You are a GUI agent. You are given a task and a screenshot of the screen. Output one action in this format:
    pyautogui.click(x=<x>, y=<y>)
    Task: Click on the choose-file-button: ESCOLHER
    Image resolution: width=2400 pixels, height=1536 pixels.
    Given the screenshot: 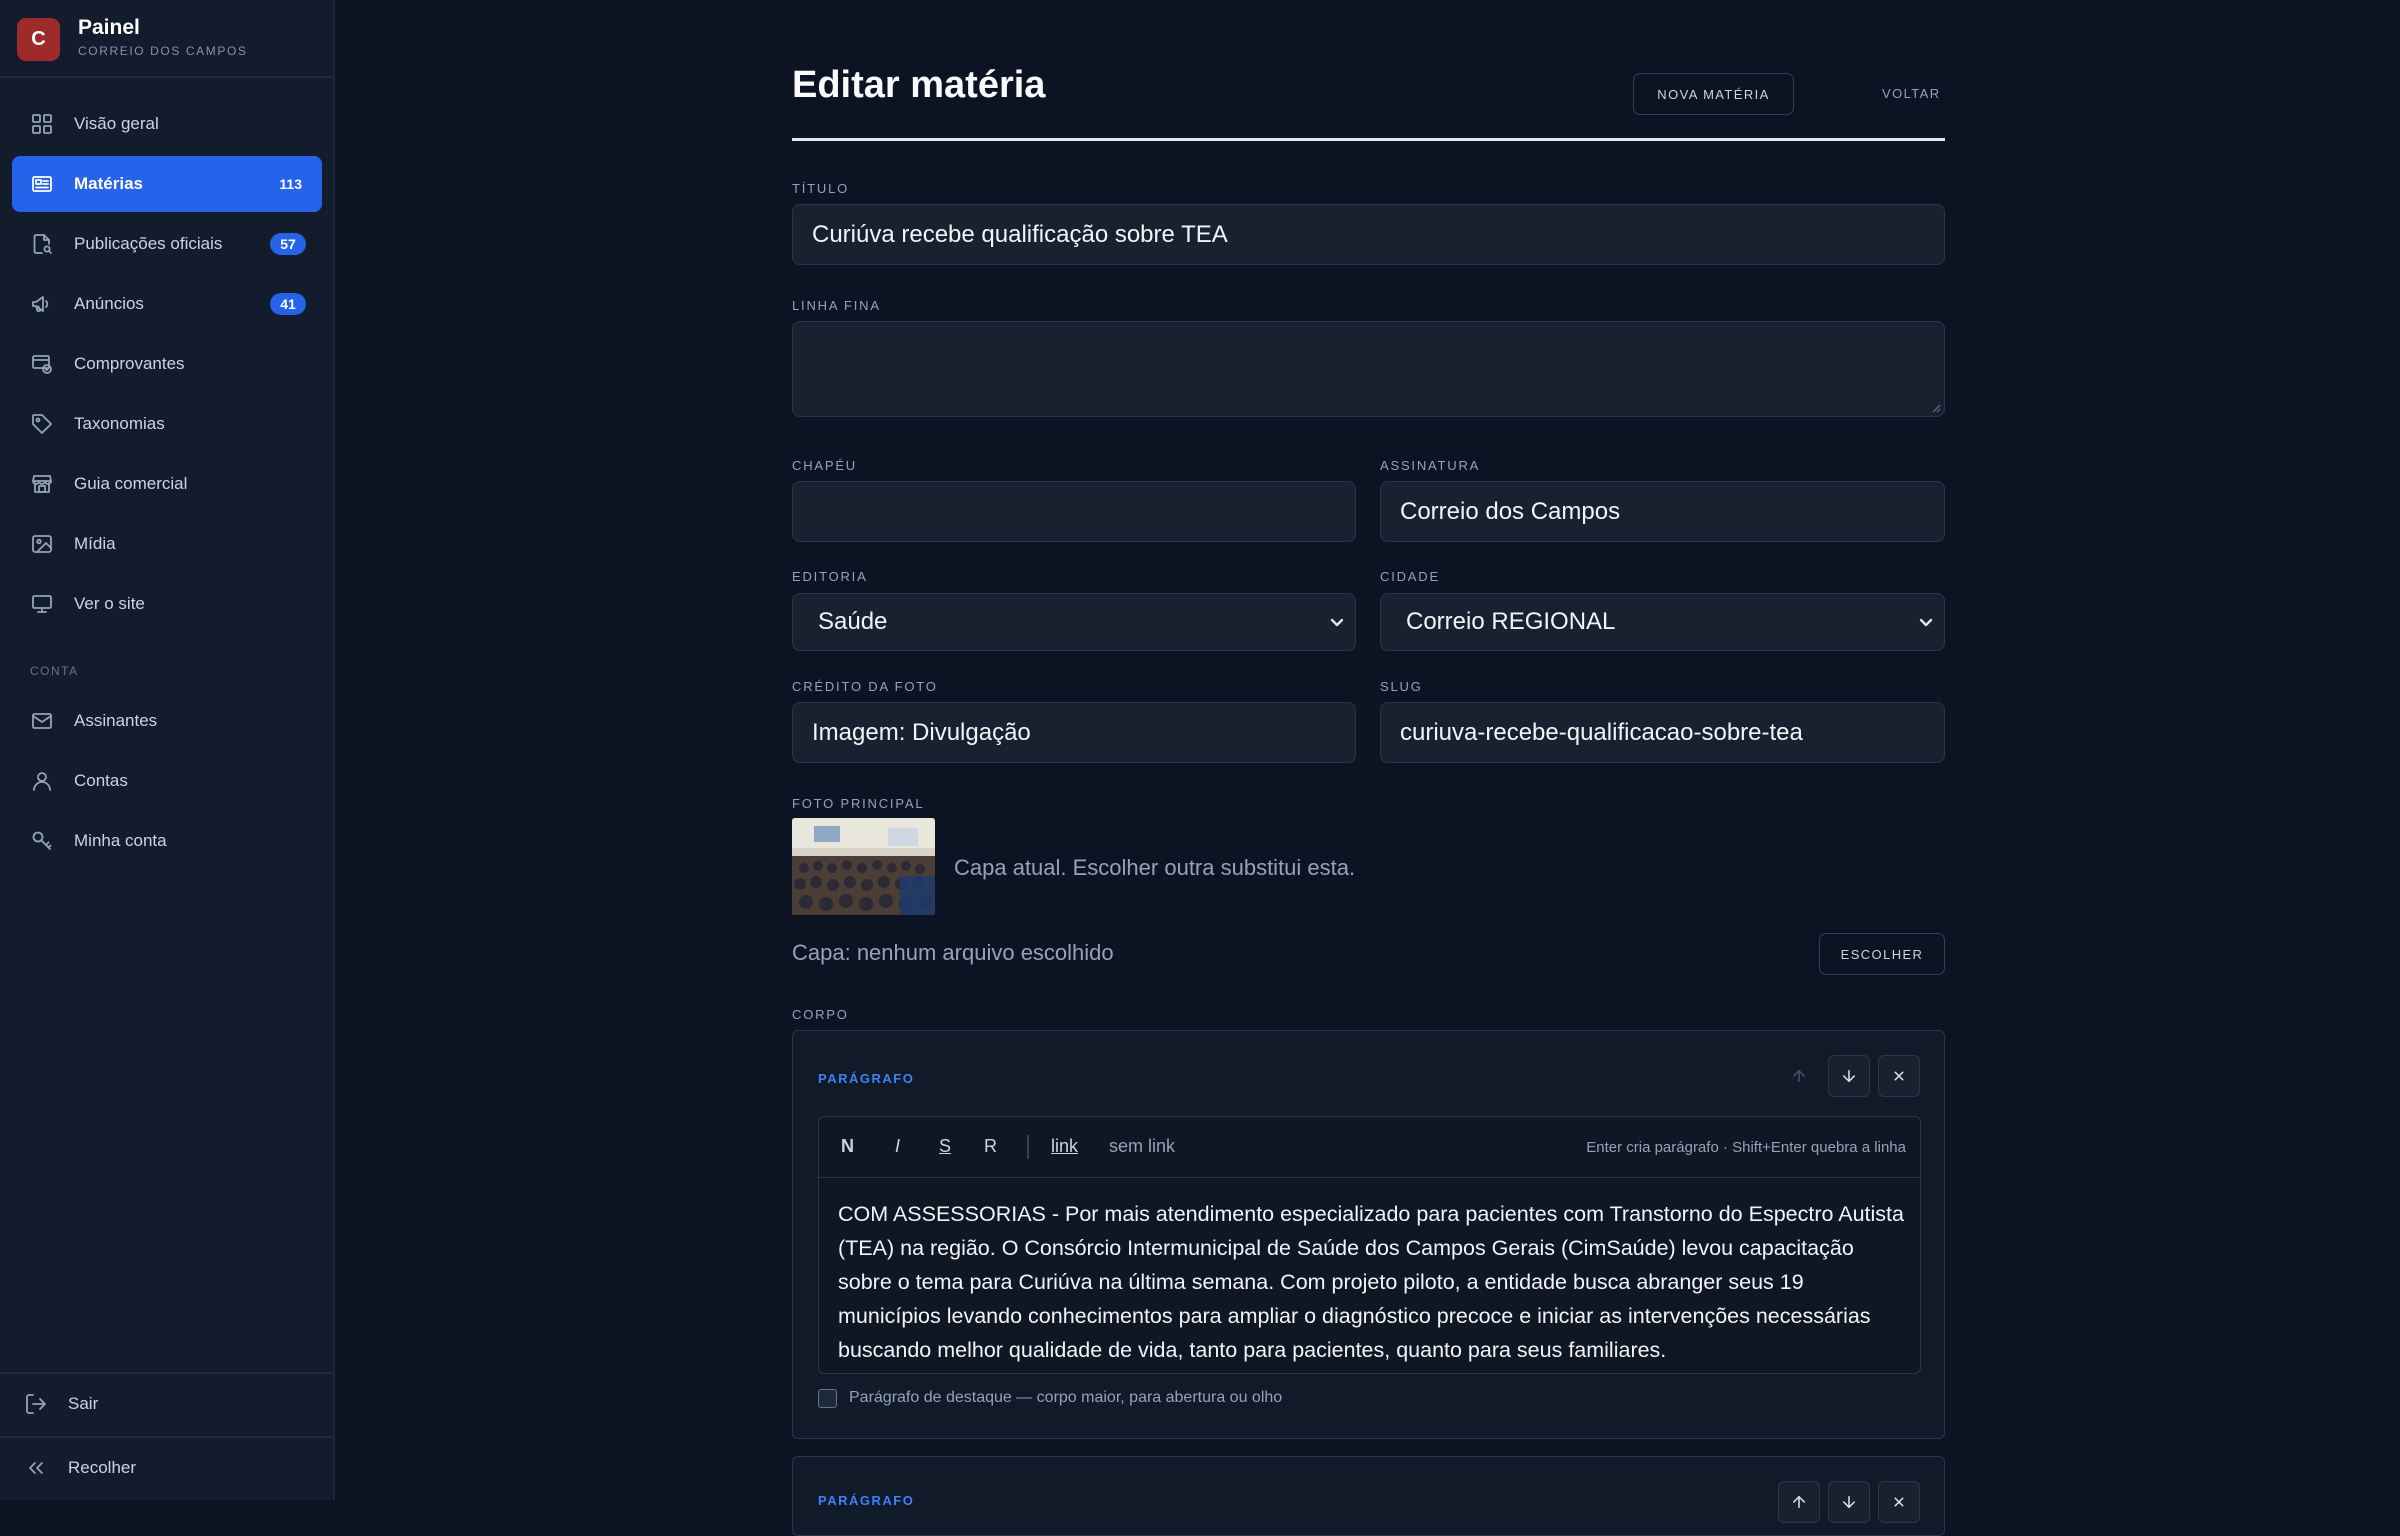 What is the action you would take?
    pyautogui.click(x=1882, y=954)
    